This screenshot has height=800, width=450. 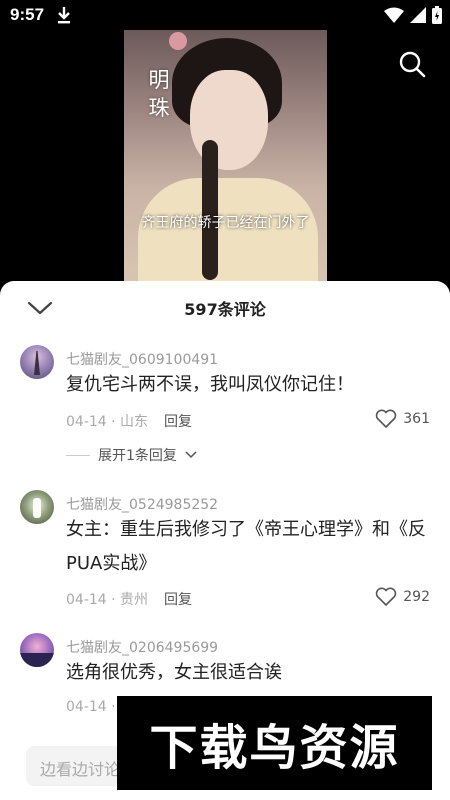 What do you see at coordinates (246, 546) in the screenshot?
I see `comment-text: 女主：重生后我修习了《帝王心理学》和《反PUA实战》` at bounding box center [246, 546].